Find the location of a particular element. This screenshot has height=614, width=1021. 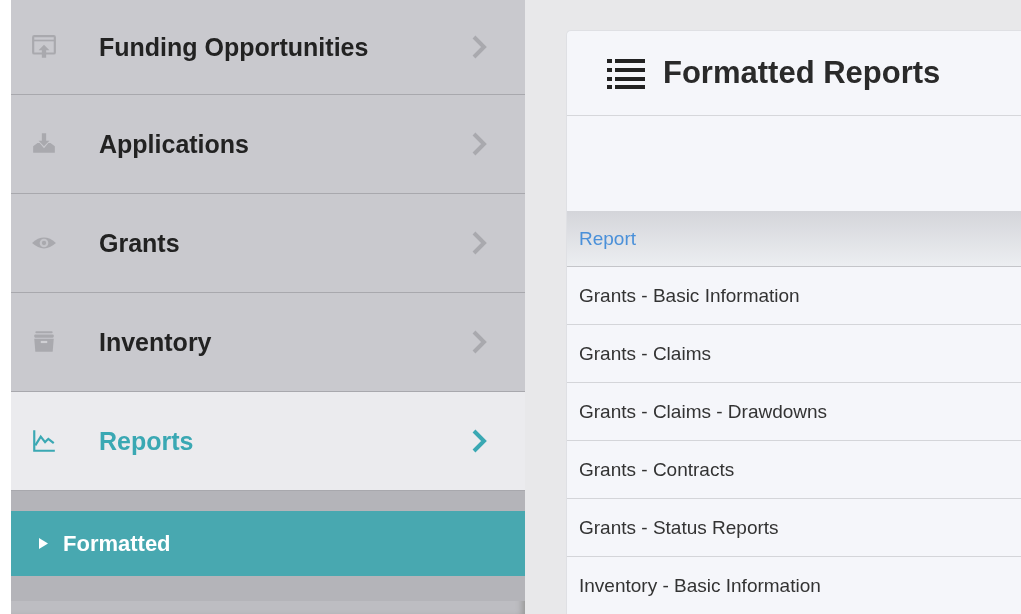

nav-item: Funding Opportunities is located at coordinates (268, 47).